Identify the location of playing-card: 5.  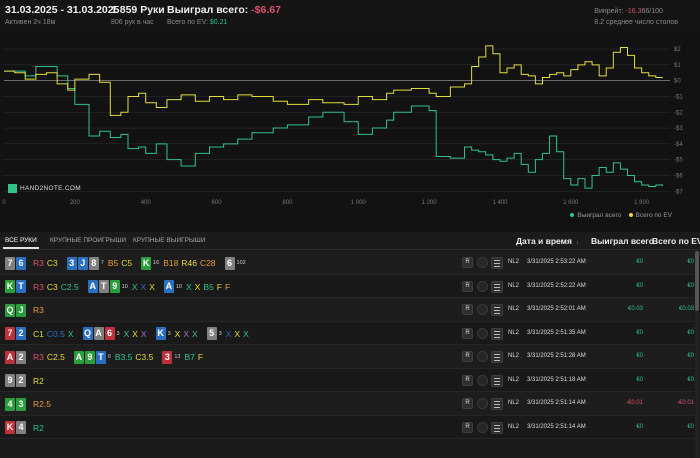
(211, 333).